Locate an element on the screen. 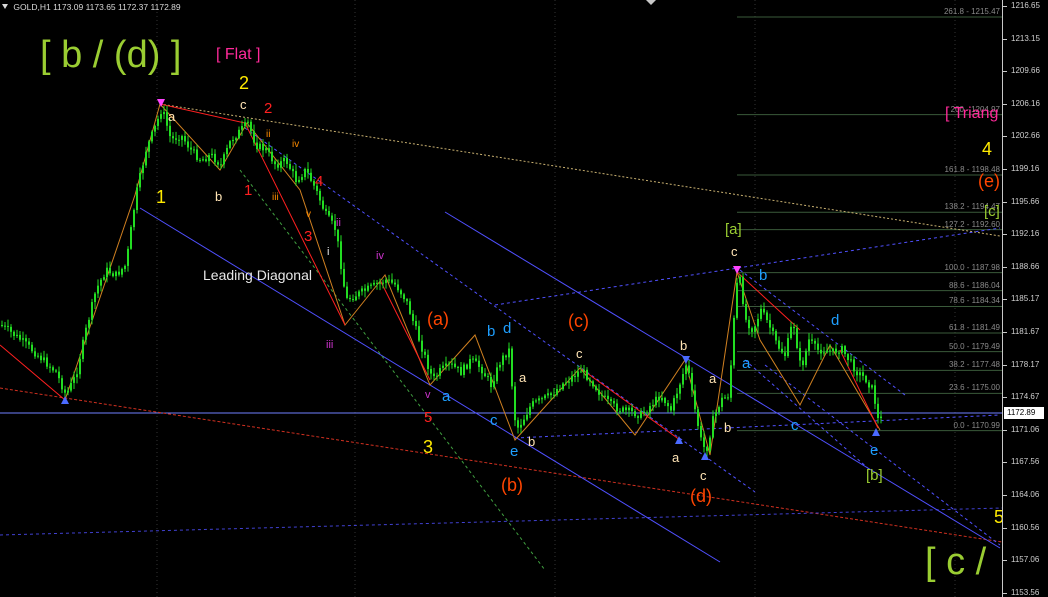 Image resolution: width=1048 pixels, height=597 pixels. label-blue-a: a is located at coordinates (446, 396).